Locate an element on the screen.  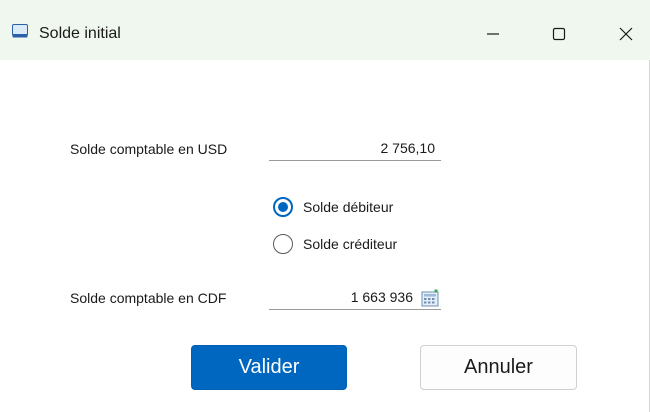
close-button is located at coordinates (626, 34).